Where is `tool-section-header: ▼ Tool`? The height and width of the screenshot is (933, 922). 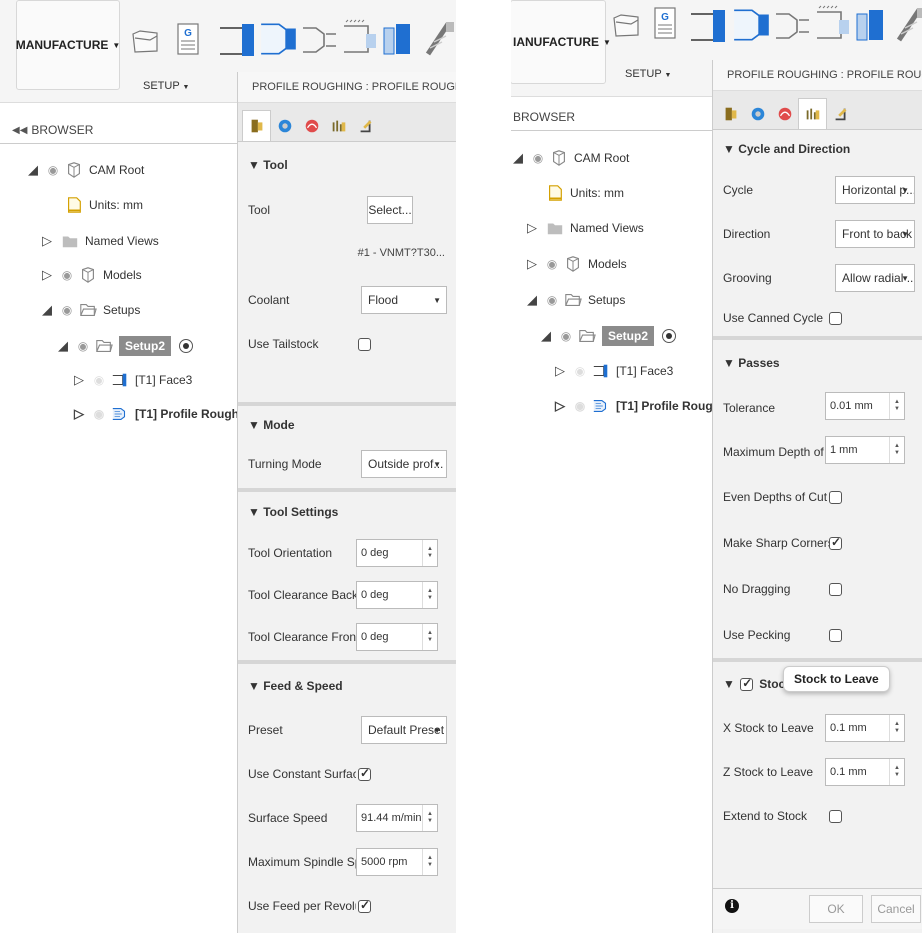 tool-section-header: ▼ Tool is located at coordinates (347, 165).